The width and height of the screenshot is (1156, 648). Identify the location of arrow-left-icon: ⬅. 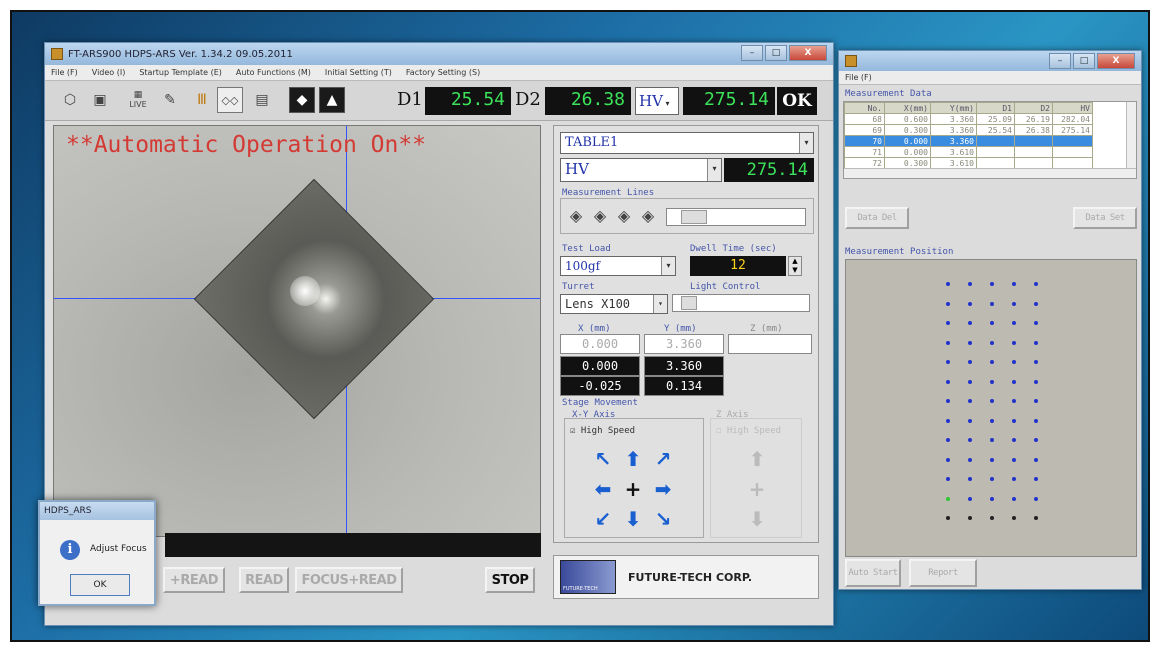
(603, 489).